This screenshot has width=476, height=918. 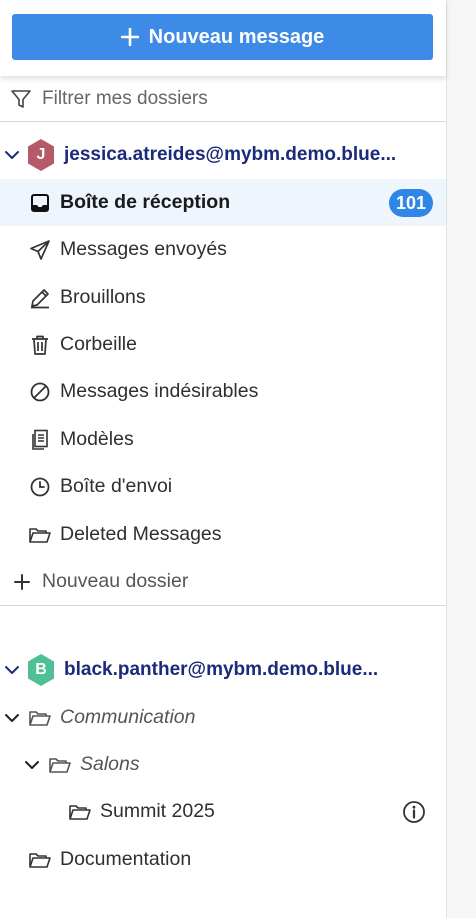 I want to click on avatar: J, so click(x=41, y=155).